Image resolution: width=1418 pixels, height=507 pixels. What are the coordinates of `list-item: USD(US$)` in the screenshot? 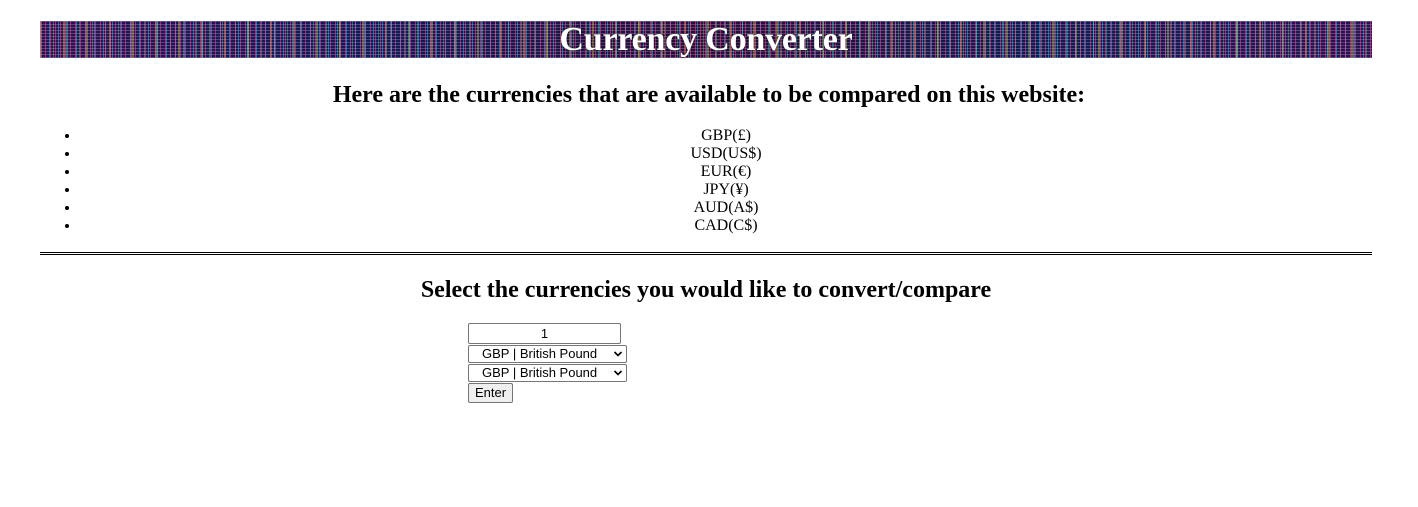 It's located at (746, 154).